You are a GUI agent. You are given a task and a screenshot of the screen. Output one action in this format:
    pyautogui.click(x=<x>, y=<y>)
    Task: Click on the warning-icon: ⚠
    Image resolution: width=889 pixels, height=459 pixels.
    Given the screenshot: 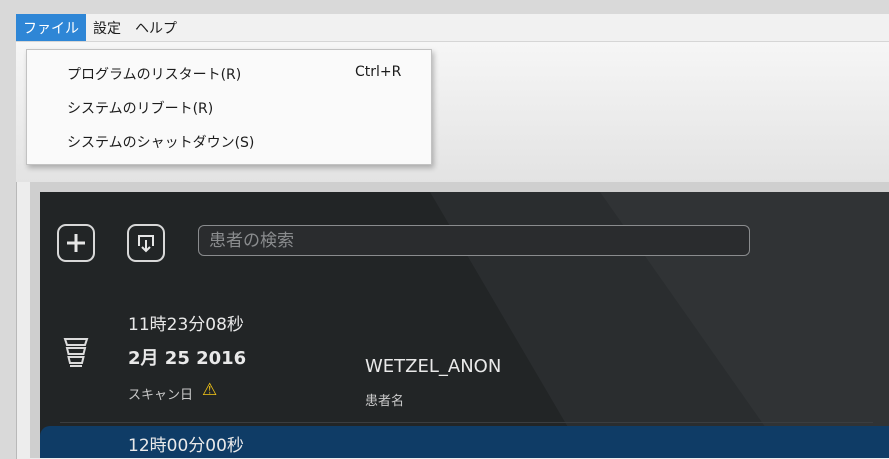 What is the action you would take?
    pyautogui.click(x=210, y=390)
    